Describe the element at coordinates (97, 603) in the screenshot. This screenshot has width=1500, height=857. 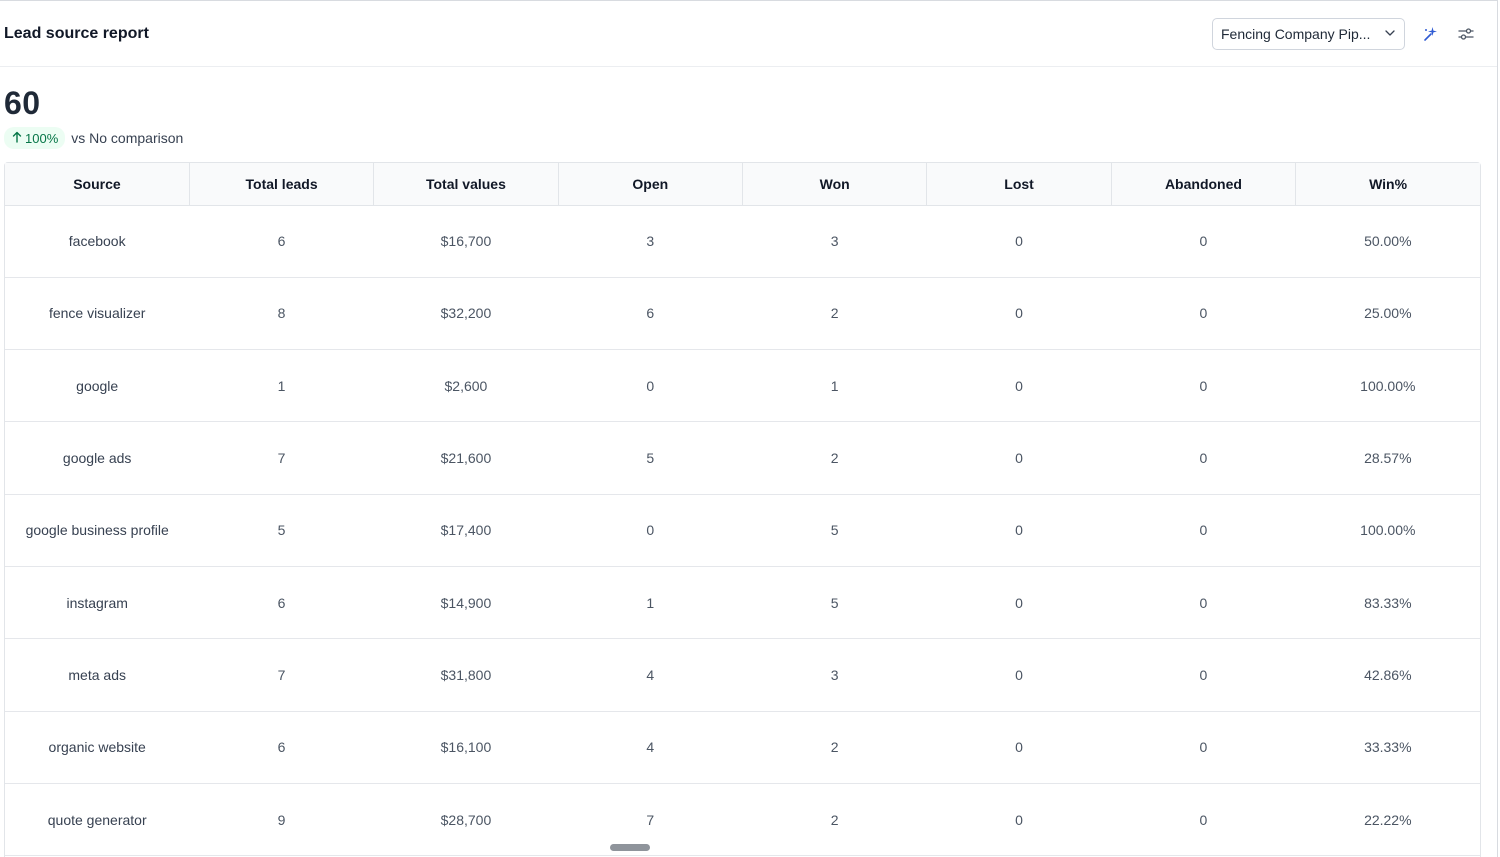
I see `cell-source: instagram` at that location.